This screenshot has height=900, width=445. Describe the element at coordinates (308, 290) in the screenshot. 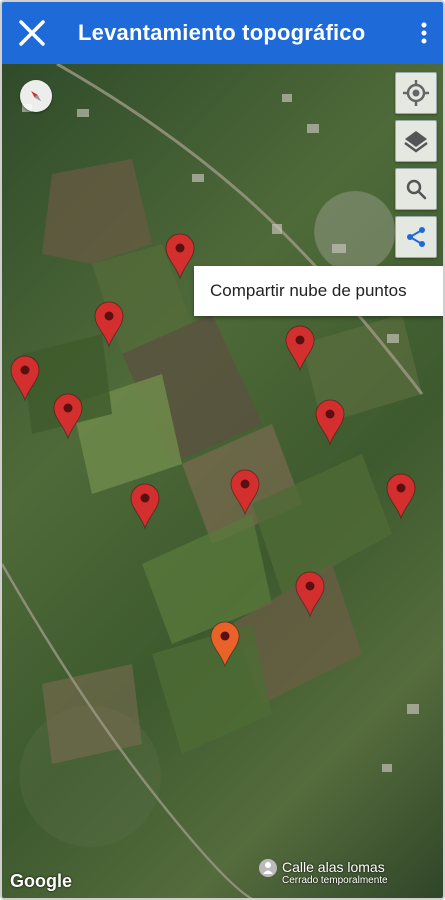

I see `share-point-cloud-label: Compartir nube de puntos` at that location.